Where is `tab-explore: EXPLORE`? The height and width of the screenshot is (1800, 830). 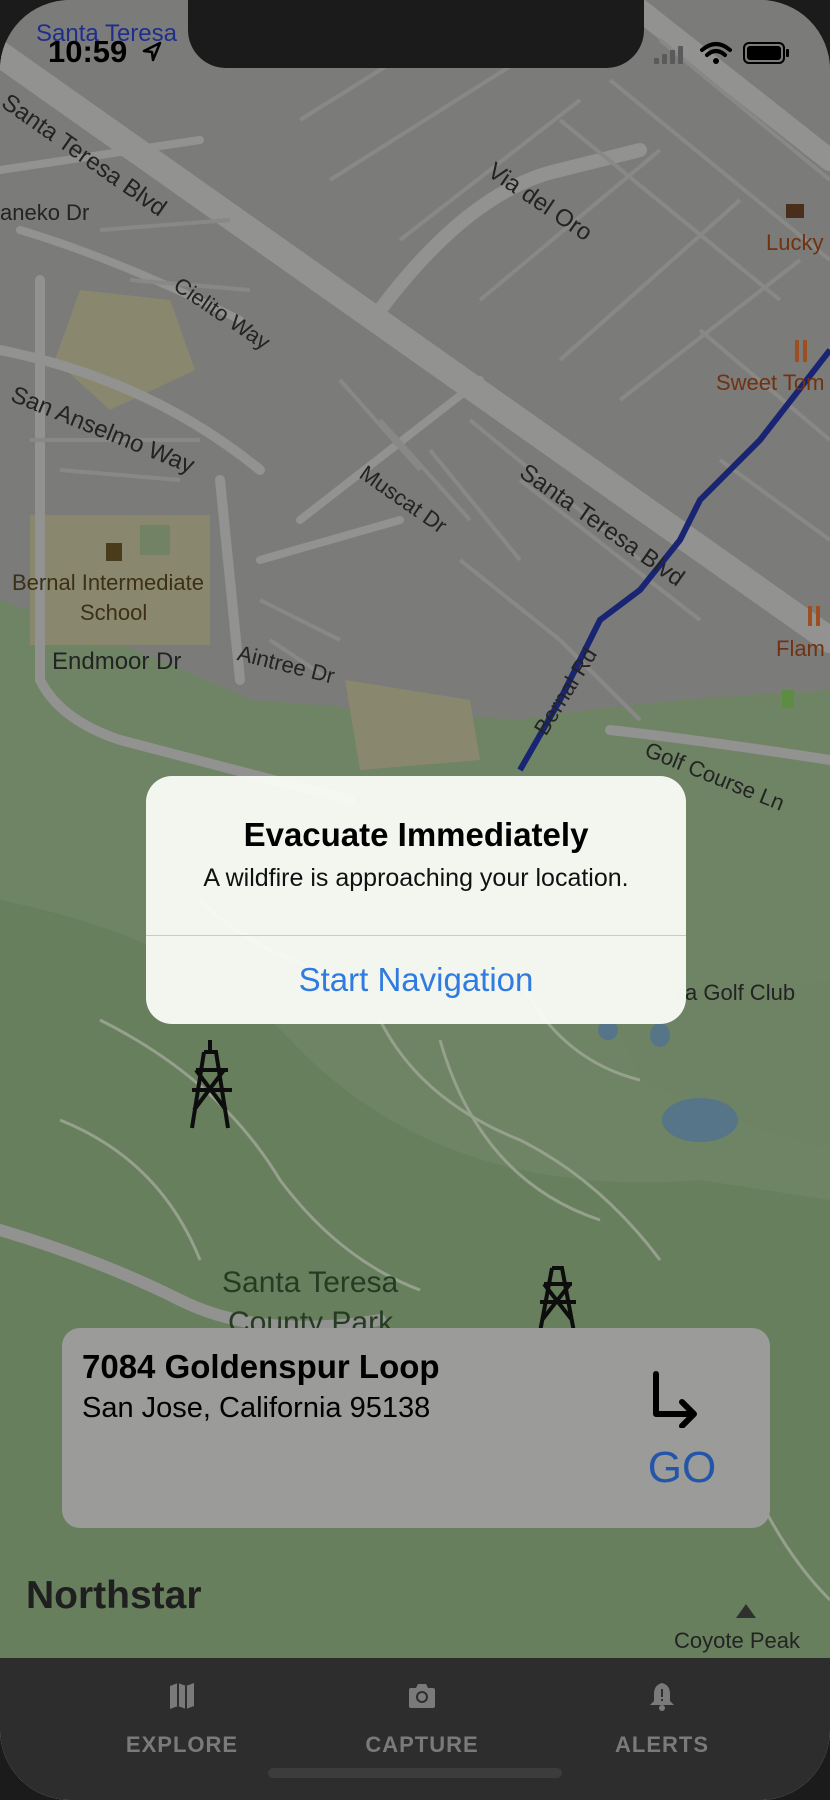
tab-explore: EXPLORE is located at coordinates (182, 1713).